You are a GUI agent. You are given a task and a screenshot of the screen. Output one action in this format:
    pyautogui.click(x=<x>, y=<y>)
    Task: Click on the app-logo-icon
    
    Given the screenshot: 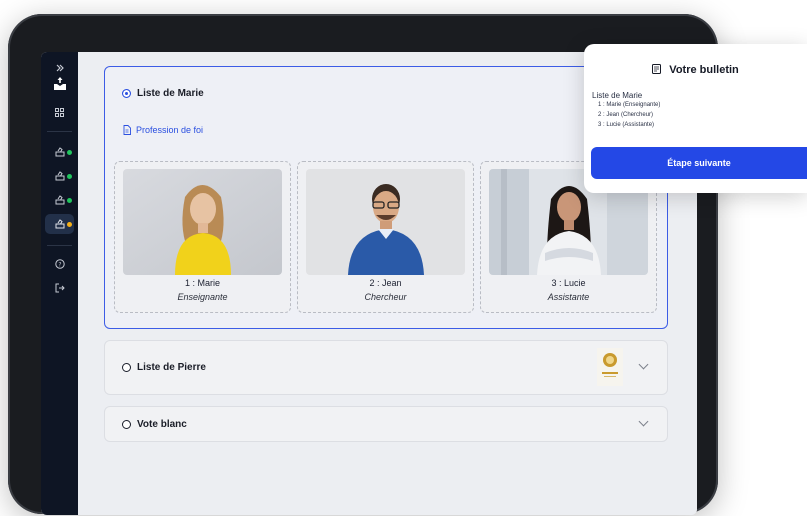 What is the action you would take?
    pyautogui.click(x=59, y=84)
    